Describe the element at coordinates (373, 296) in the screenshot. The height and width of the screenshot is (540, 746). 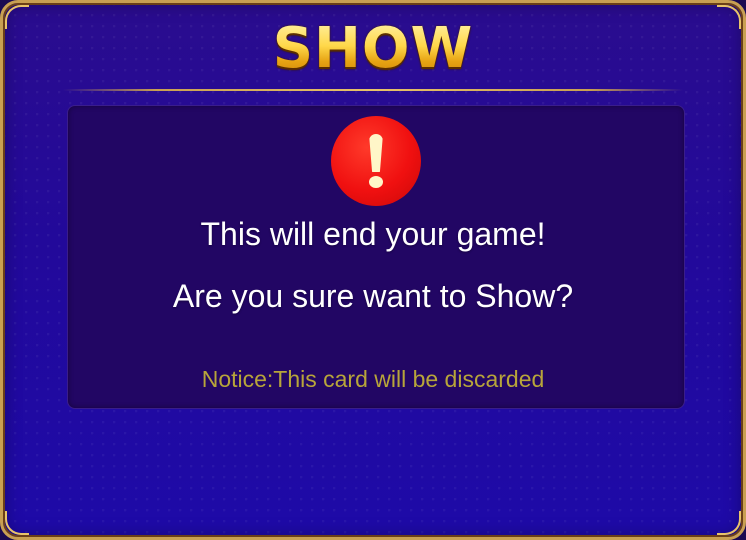
I see `confirm-question: Are you sure want to Show?` at that location.